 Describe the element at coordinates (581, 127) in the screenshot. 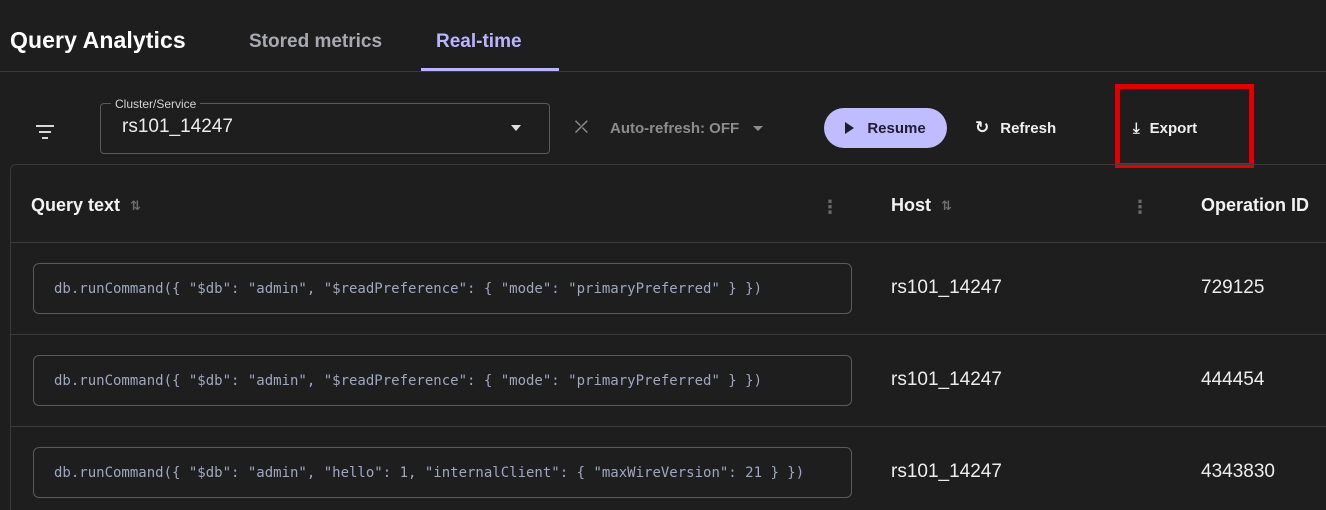

I see `sync-off-icon: ⤫` at that location.